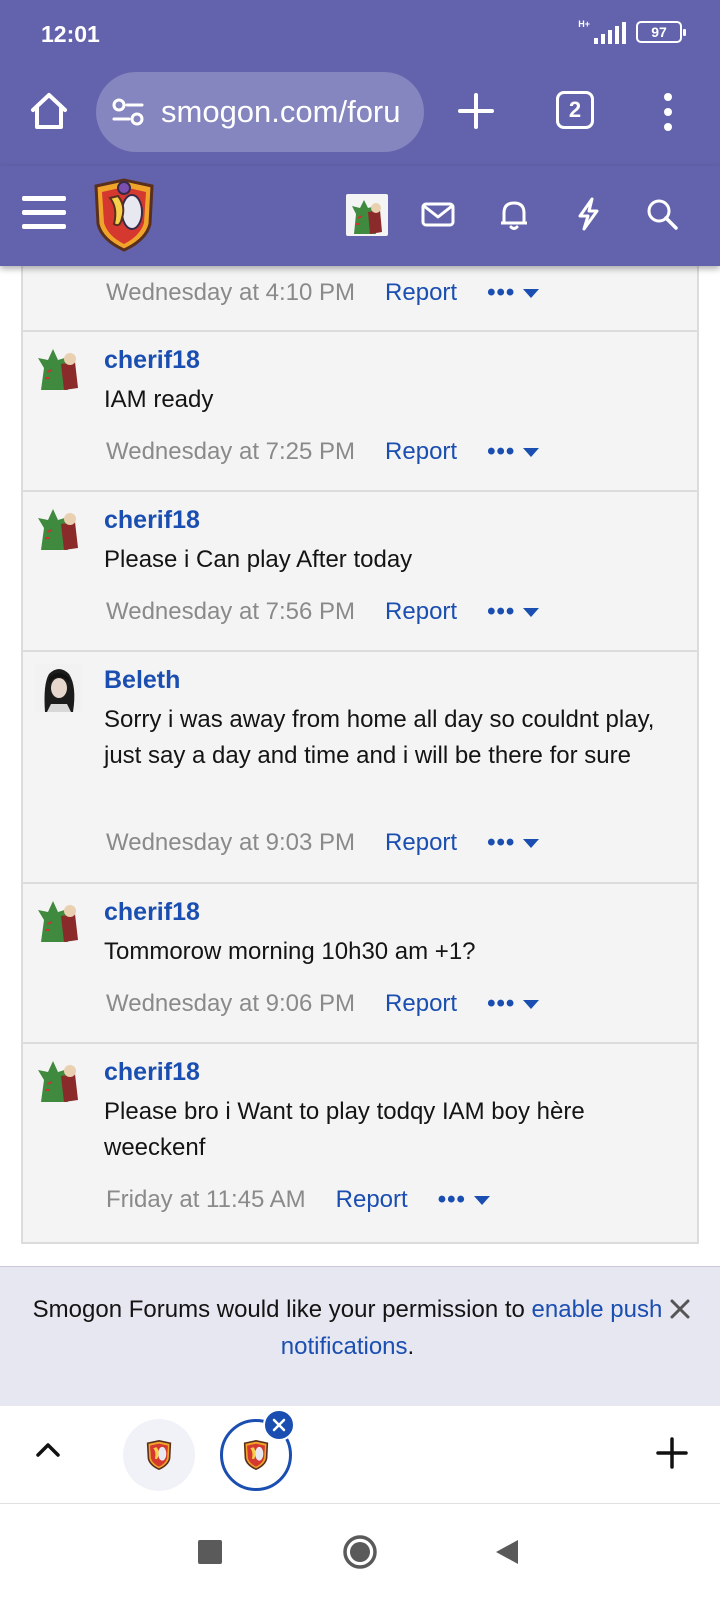  I want to click on more-menu-icon, so click(668, 112).